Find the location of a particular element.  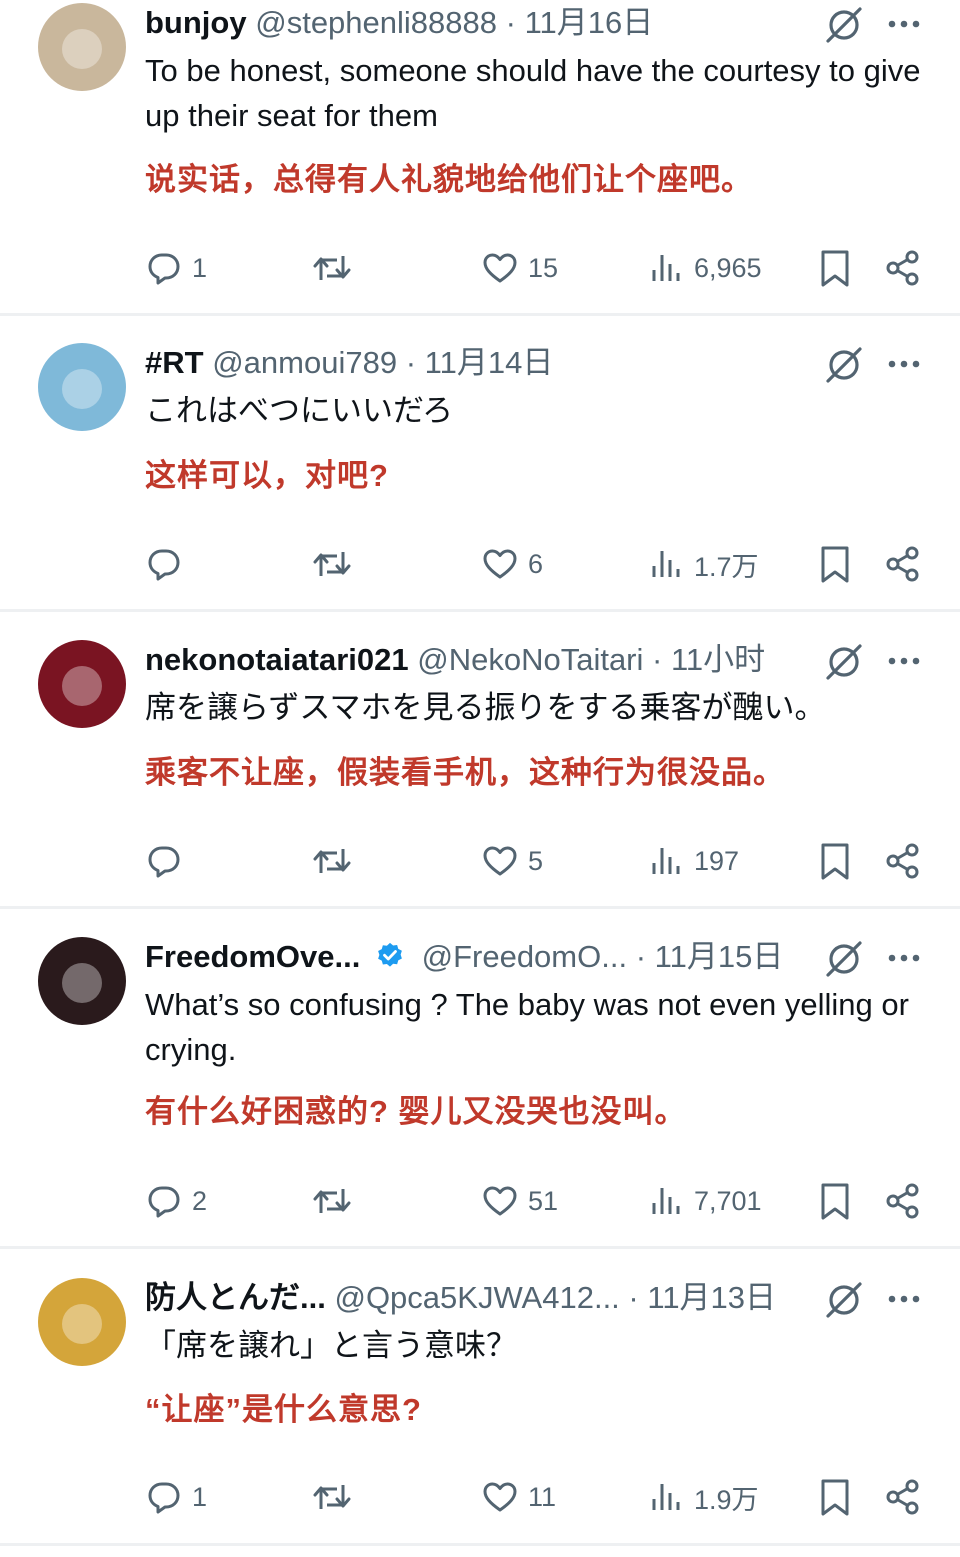

like-count: 51 is located at coordinates (543, 1200).